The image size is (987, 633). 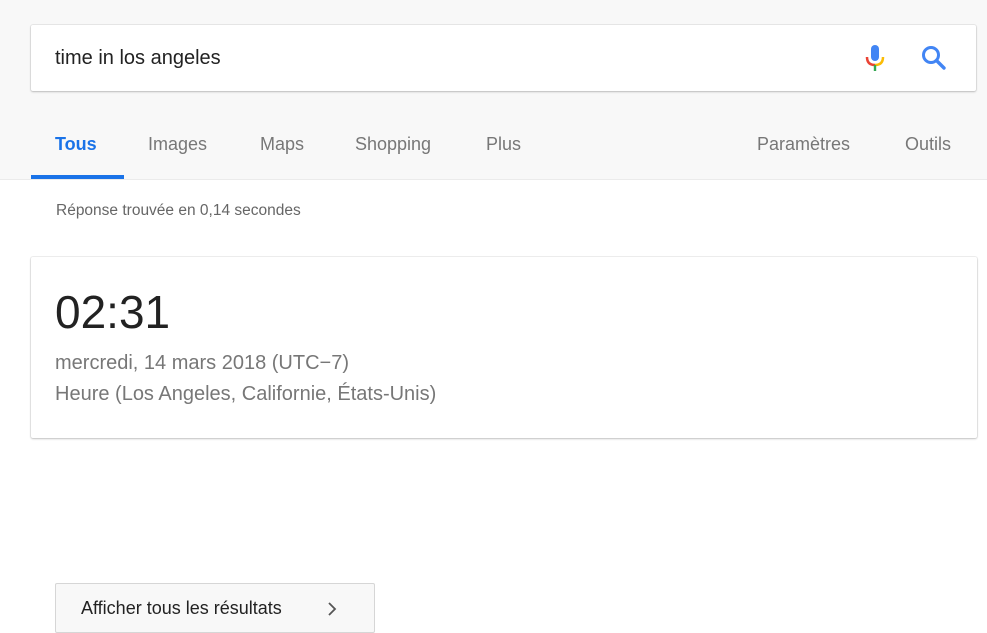 What do you see at coordinates (181, 608) in the screenshot?
I see `show-all-results-label: Afficher tous les résultats` at bounding box center [181, 608].